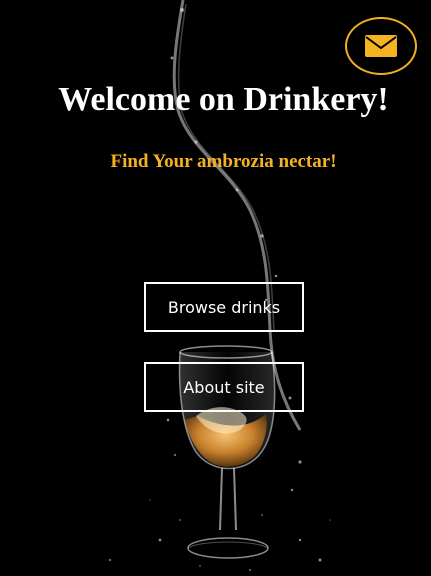 The height and width of the screenshot is (576, 431). What do you see at coordinates (223, 161) in the screenshot?
I see `page-subtitle: Find Your ambrozia nectar!` at bounding box center [223, 161].